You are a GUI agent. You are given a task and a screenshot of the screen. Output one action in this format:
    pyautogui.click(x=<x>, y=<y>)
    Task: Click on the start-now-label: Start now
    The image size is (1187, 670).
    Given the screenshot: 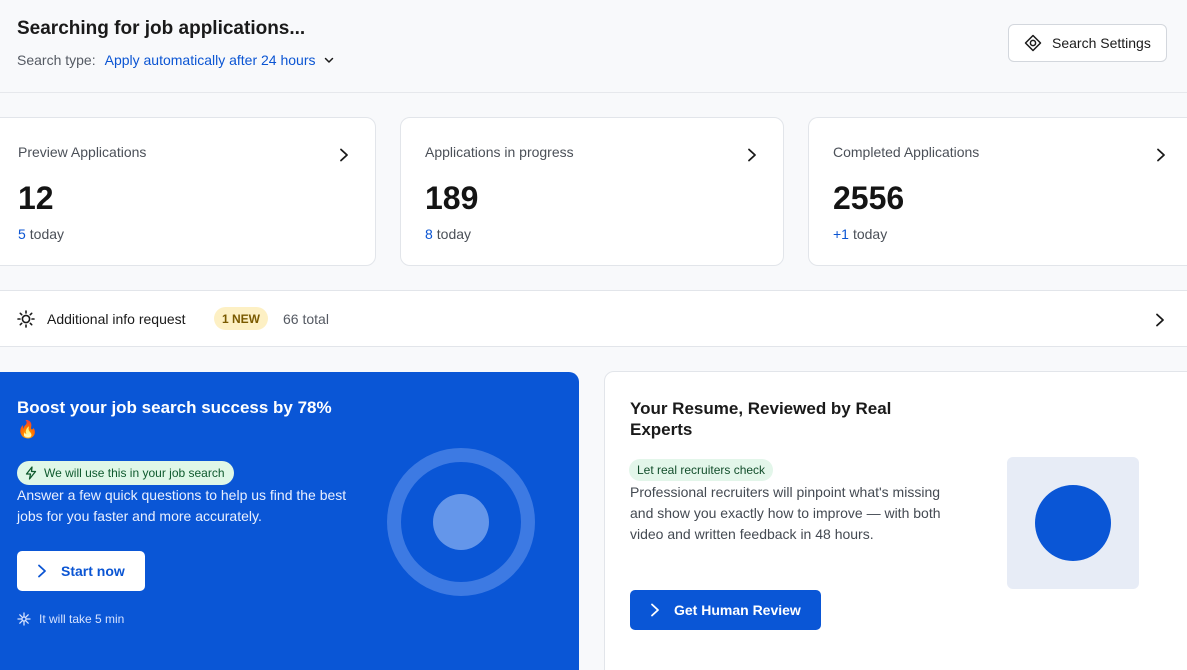 What is the action you would take?
    pyautogui.click(x=93, y=571)
    